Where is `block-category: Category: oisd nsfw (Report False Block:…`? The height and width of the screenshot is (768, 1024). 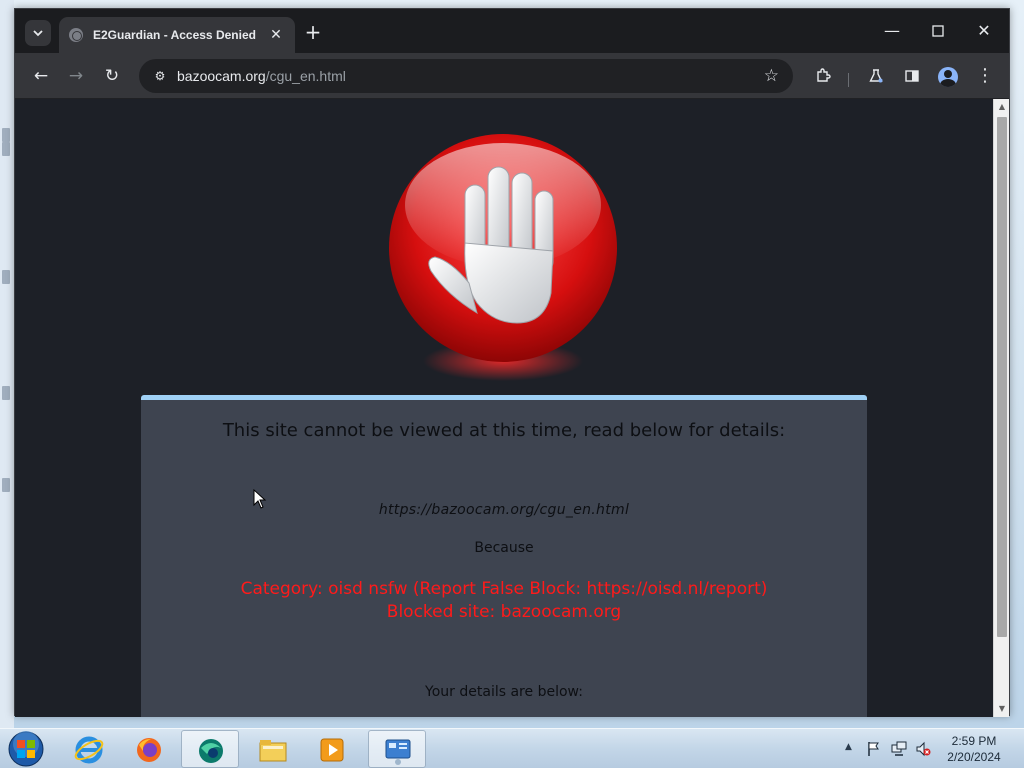
block-category: Category: oisd nsfw (Report False Block:… is located at coordinates (504, 589).